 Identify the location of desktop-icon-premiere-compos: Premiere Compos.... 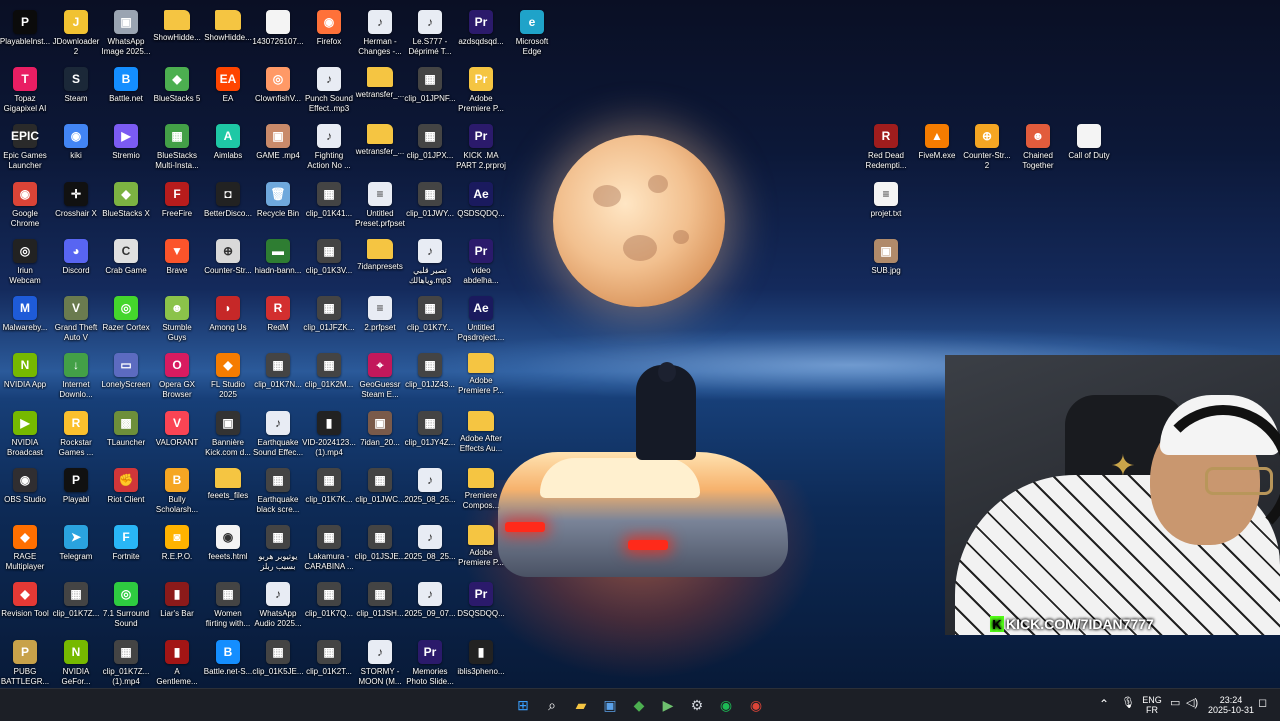
(481, 490).